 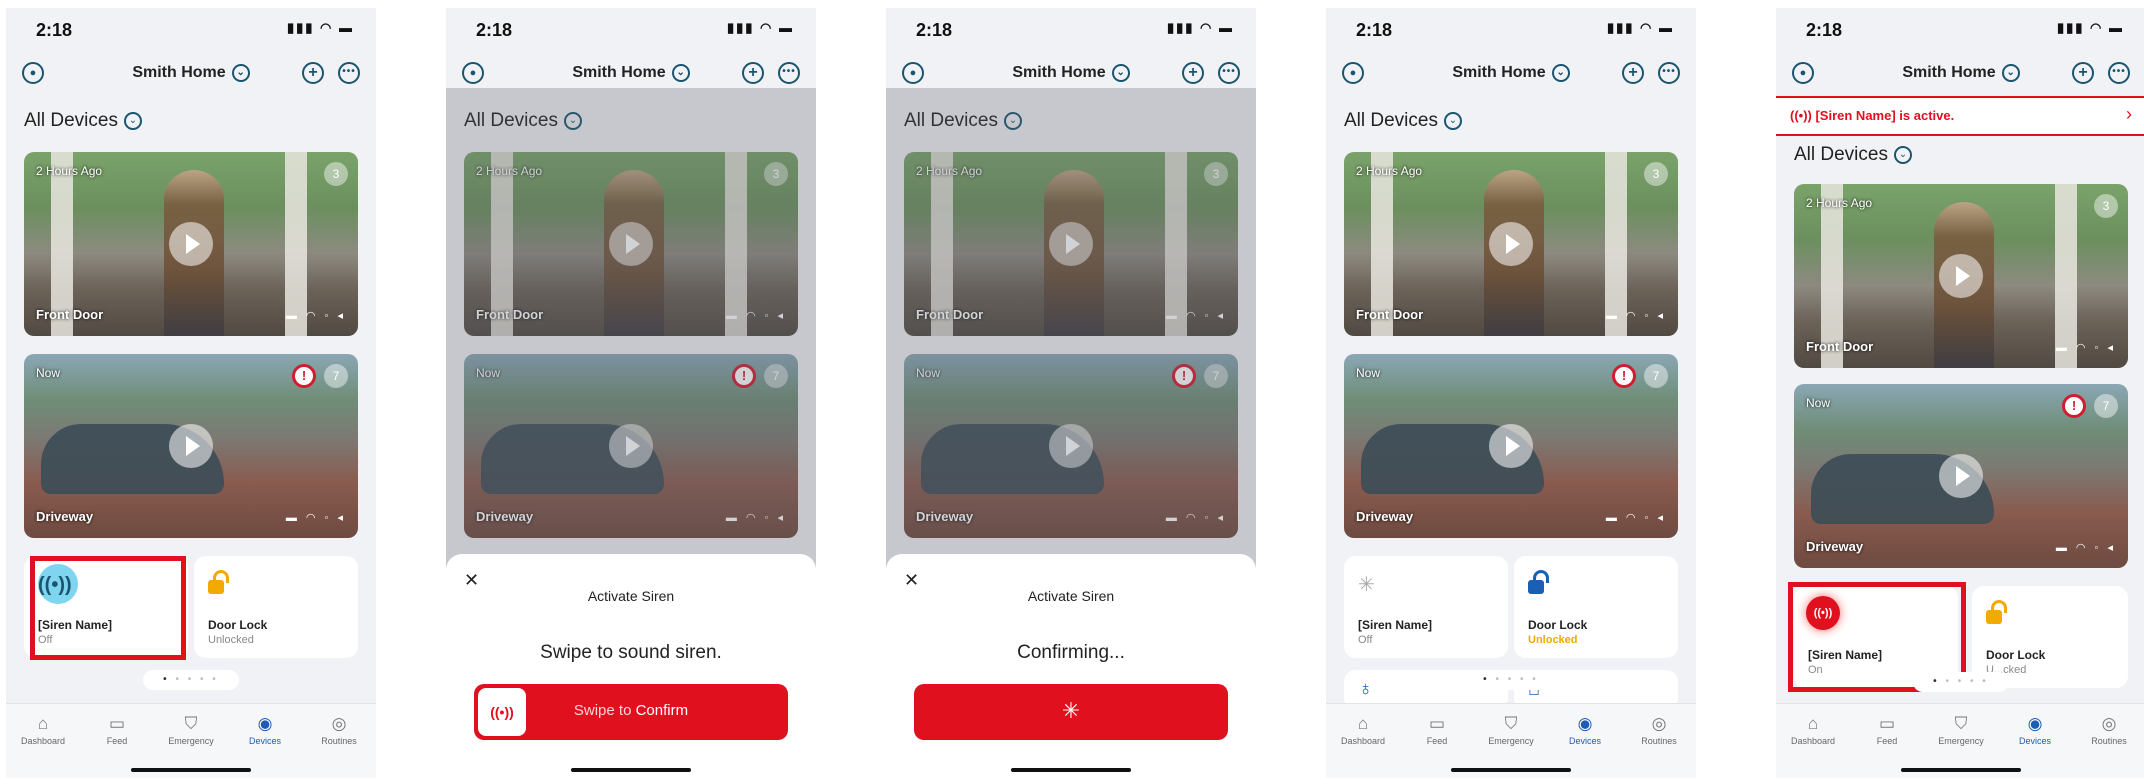 What do you see at coordinates (2016, 655) in the screenshot?
I see `lock-name: Door Lock` at bounding box center [2016, 655].